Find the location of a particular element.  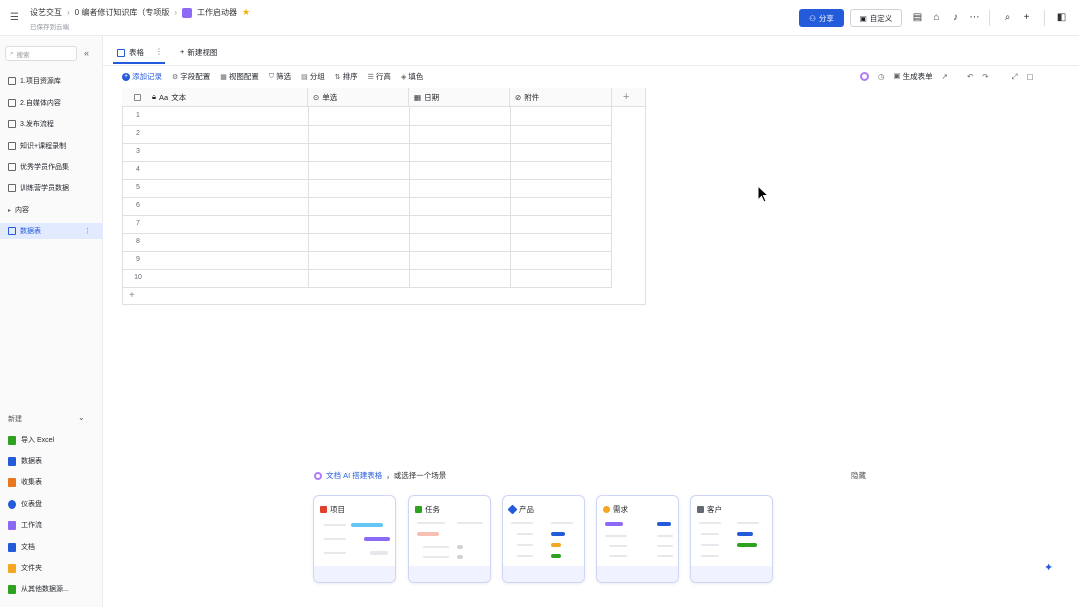

bell-icon: ♪ is located at coordinates (955, 17).